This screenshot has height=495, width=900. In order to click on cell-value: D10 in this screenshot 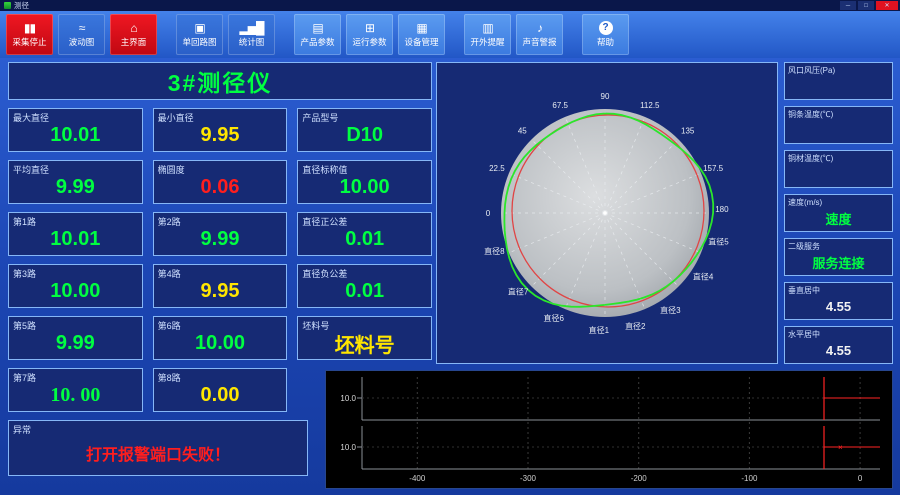, I will do `click(365, 134)`.